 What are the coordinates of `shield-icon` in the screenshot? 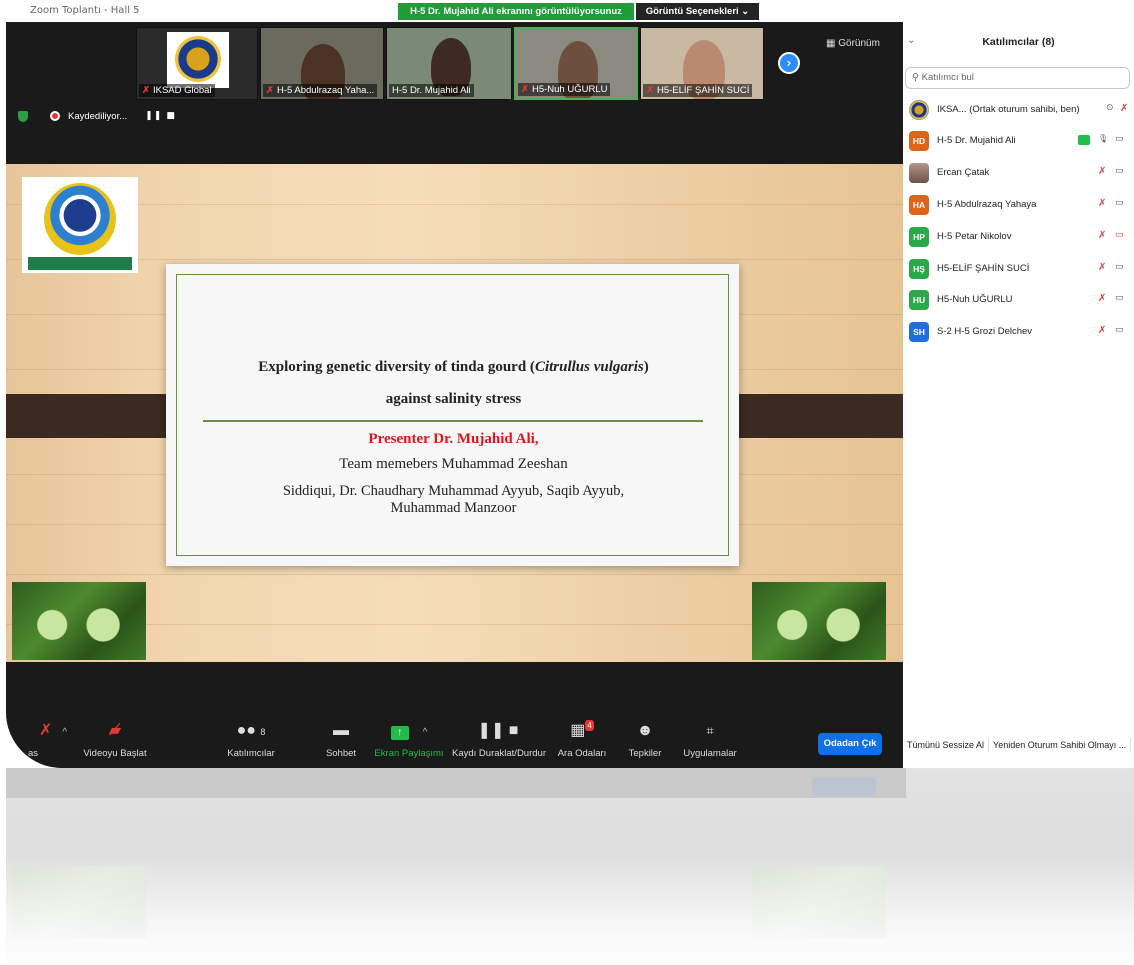 It's located at (23, 116).